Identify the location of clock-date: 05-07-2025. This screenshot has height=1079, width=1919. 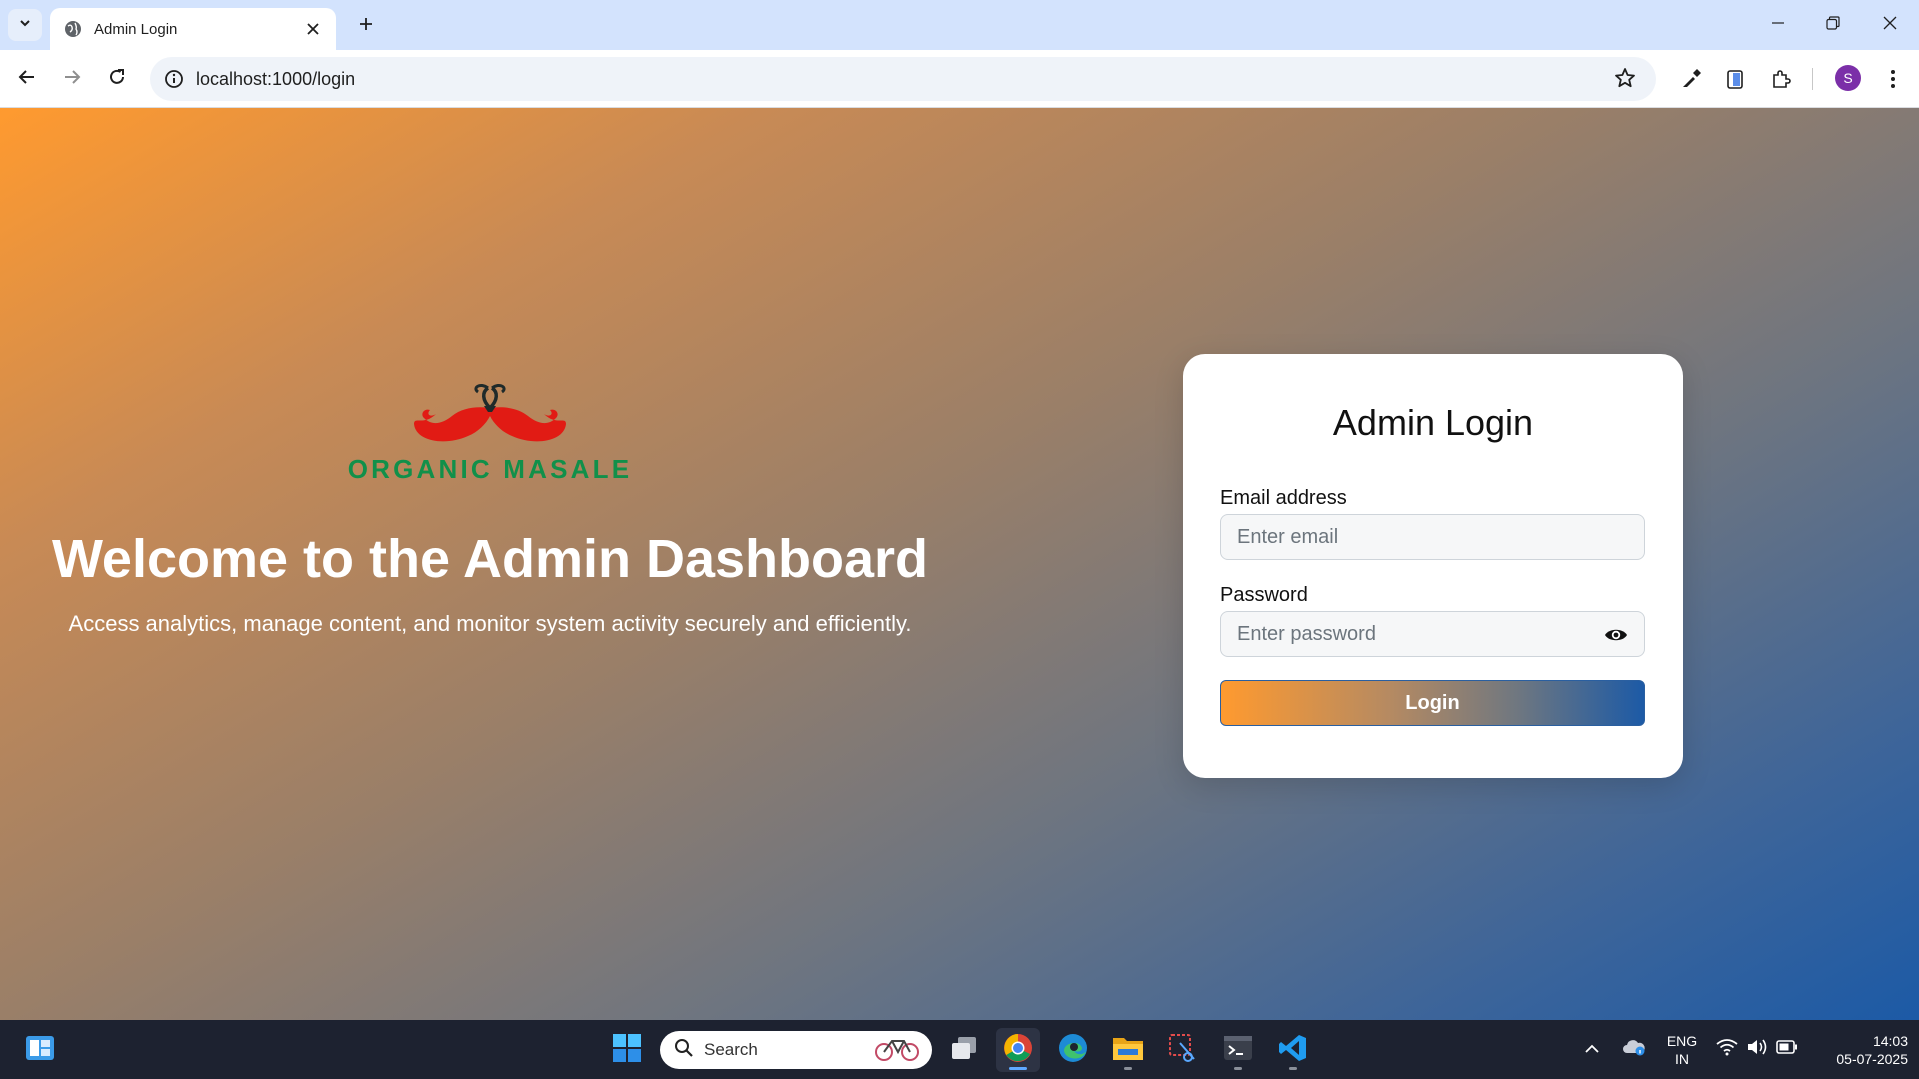
(1872, 1058).